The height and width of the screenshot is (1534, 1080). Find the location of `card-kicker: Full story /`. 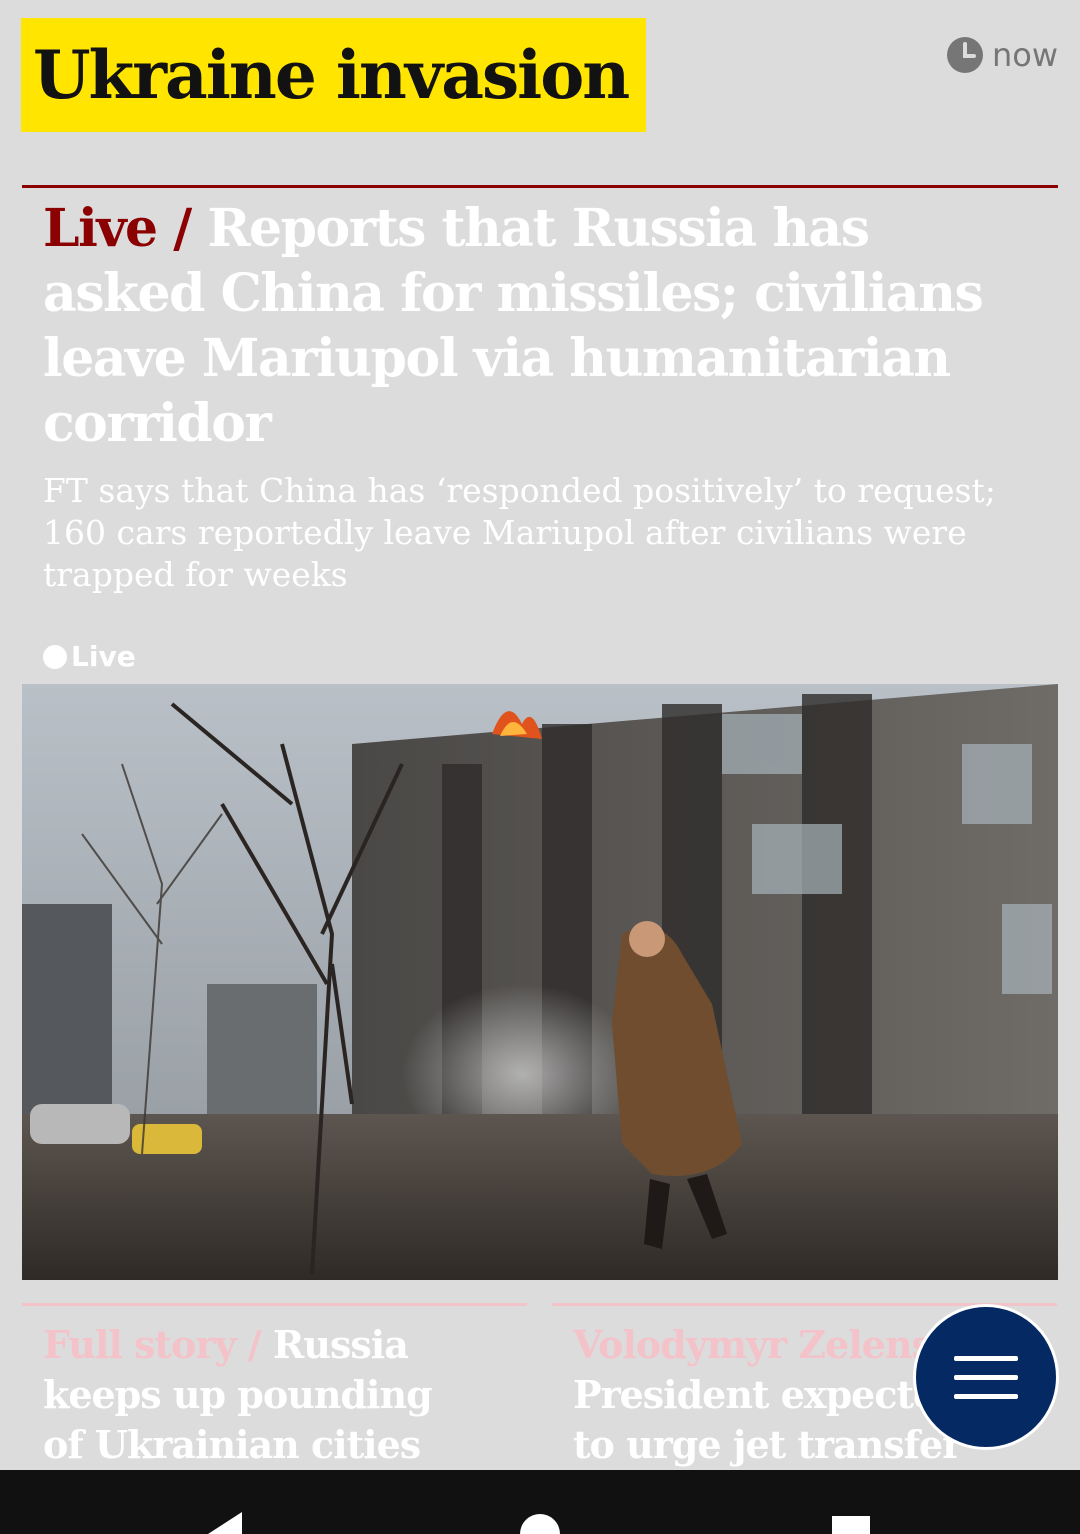

card-kicker: Full story / is located at coordinates (152, 1344).